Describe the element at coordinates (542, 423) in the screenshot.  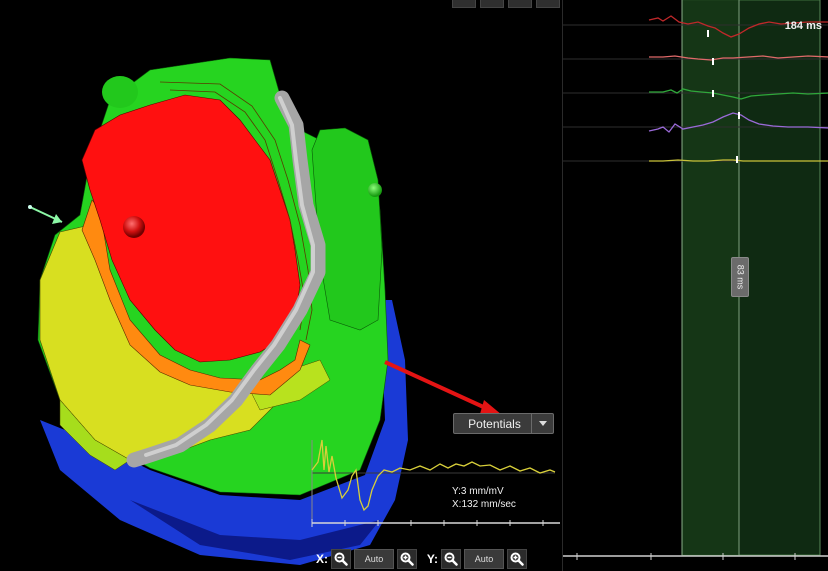
I see `chevron-down-icon` at that location.